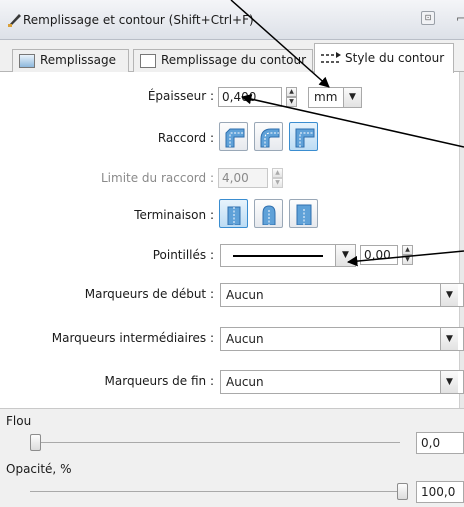  I want to click on fill-swatch-icon, so click(27, 61).